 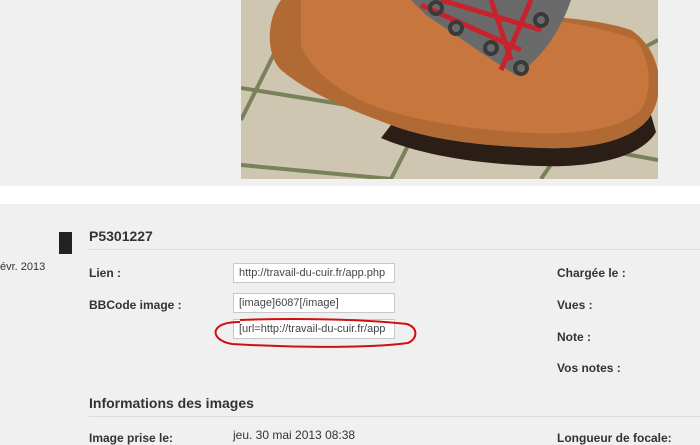 What do you see at coordinates (314, 329) in the screenshot?
I see `bbcode-url-field` at bounding box center [314, 329].